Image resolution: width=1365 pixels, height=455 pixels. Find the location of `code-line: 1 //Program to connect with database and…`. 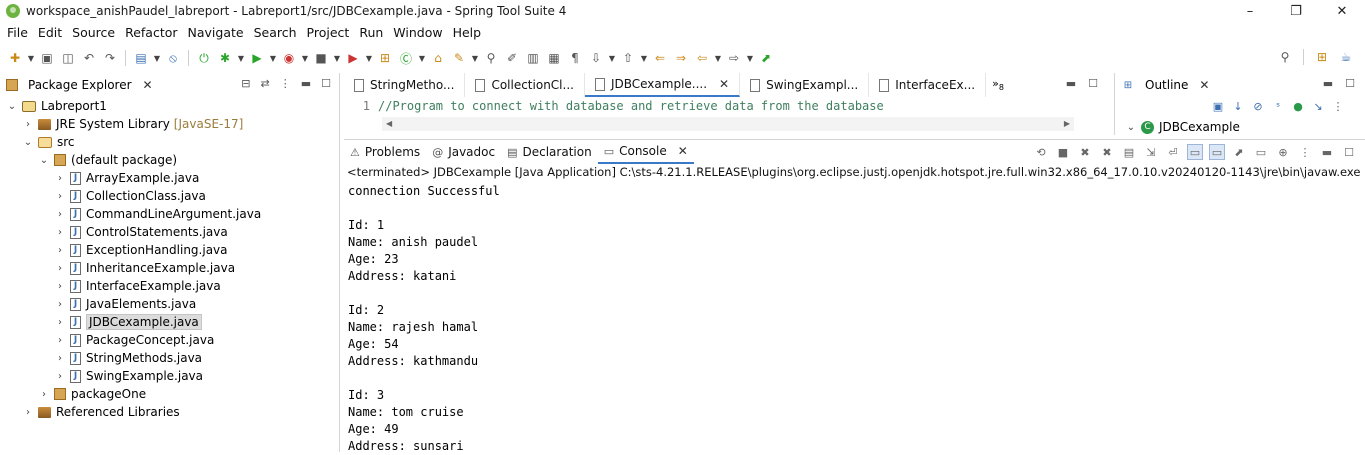

code-line: 1 //Program to connect with database and… is located at coordinates (712, 106).